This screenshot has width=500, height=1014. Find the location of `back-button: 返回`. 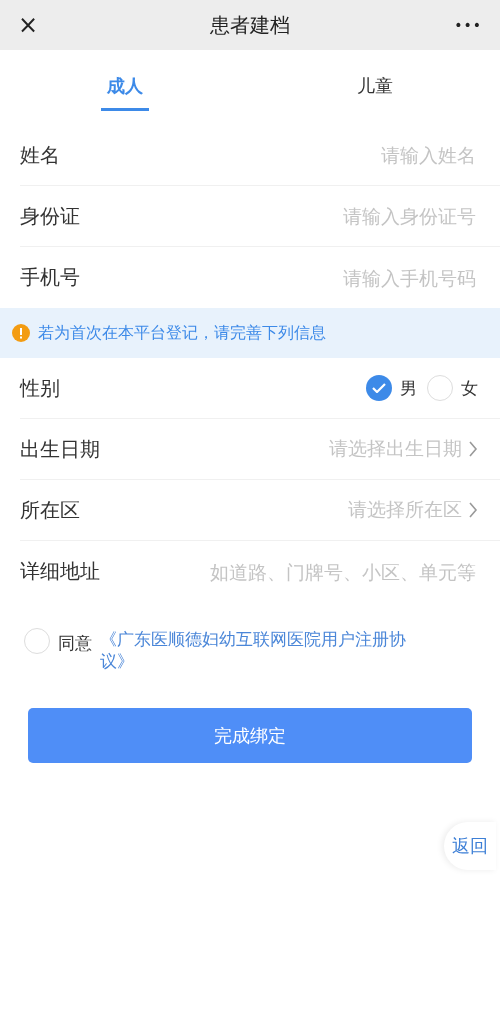

back-button: 返回 is located at coordinates (470, 846).